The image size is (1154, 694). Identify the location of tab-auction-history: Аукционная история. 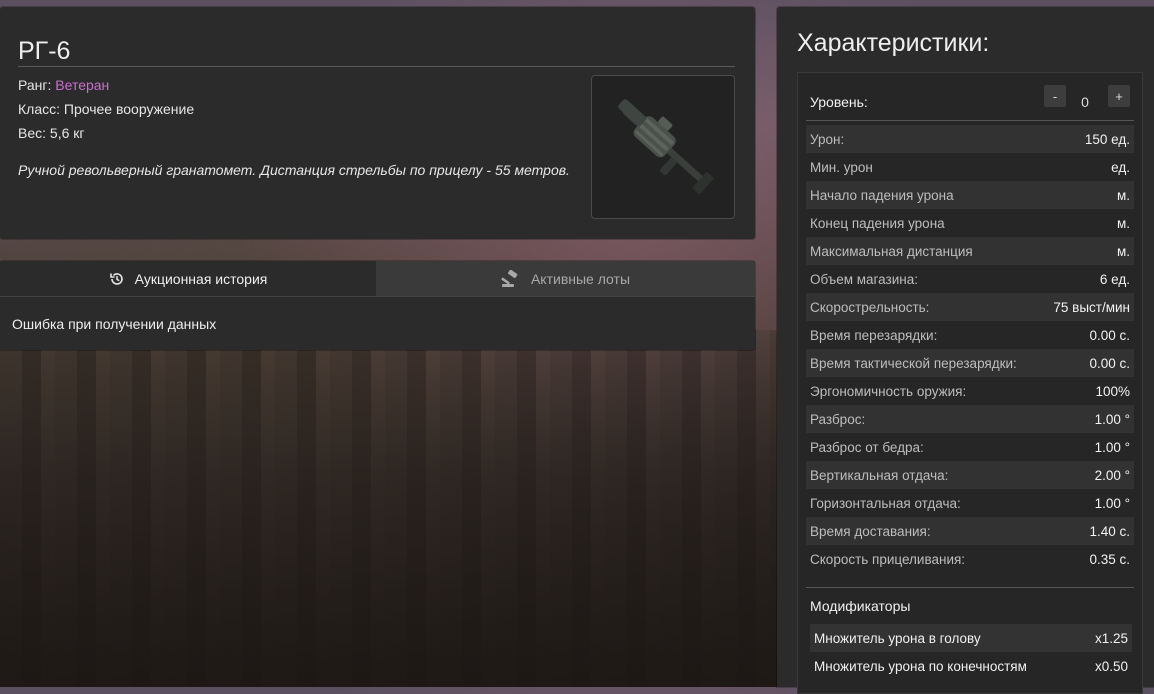
(188, 278).